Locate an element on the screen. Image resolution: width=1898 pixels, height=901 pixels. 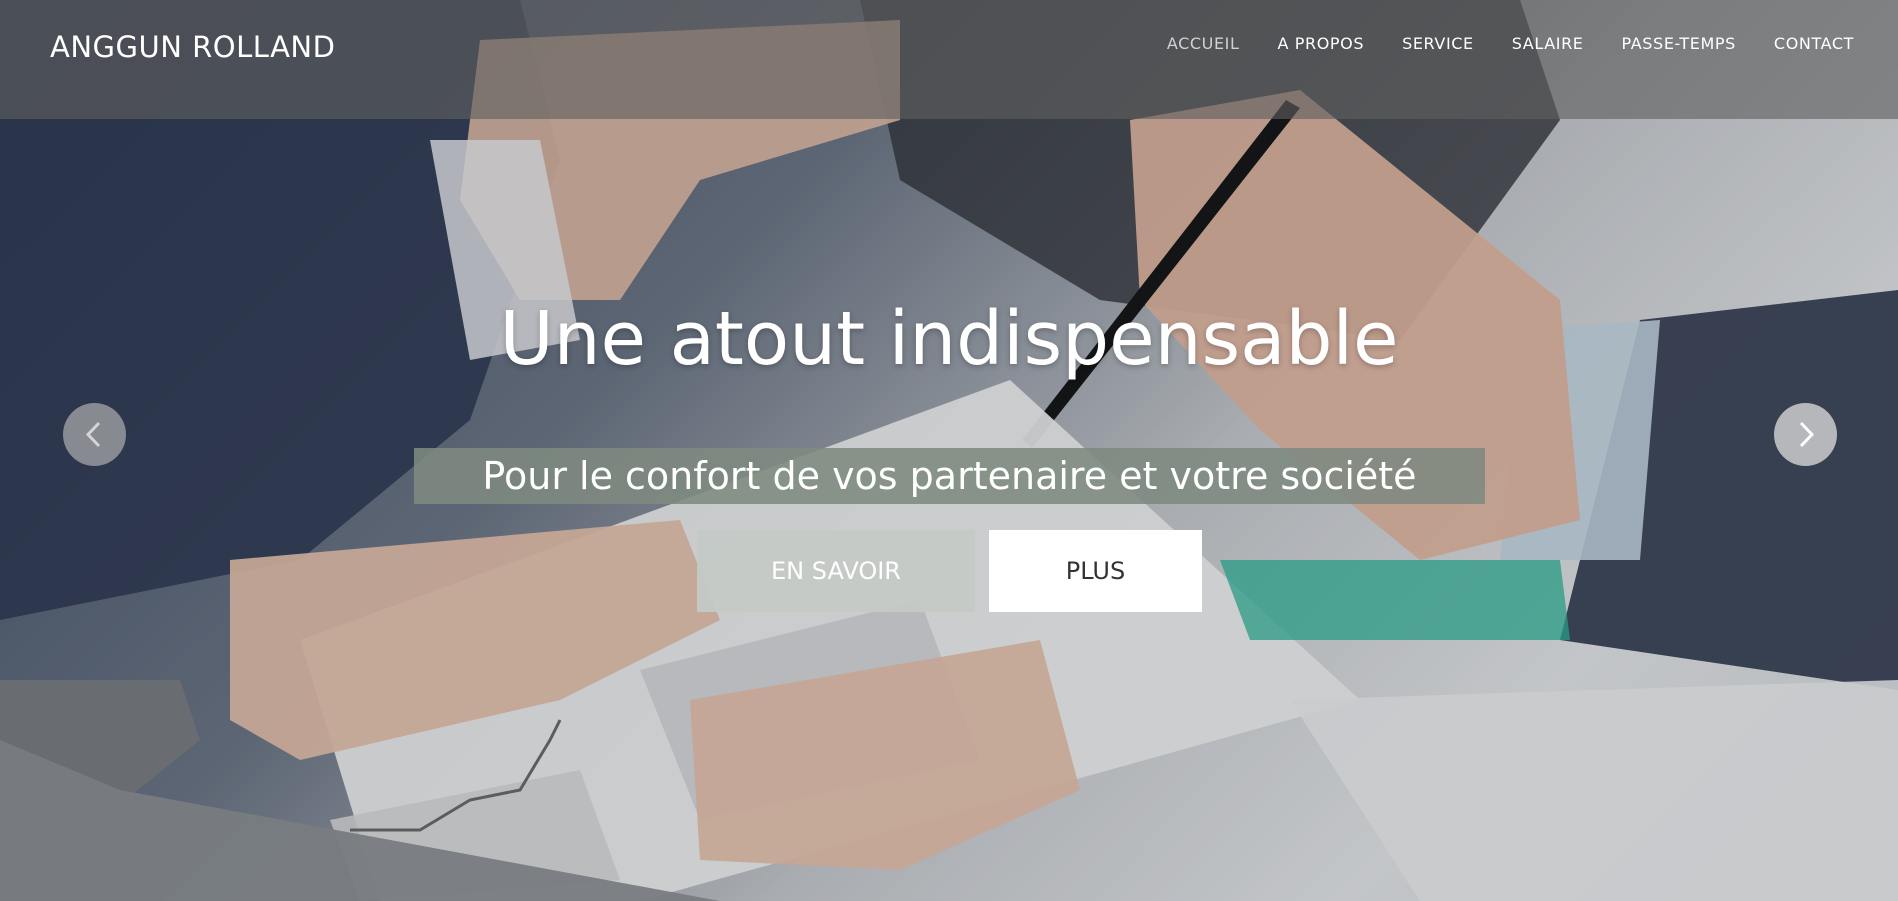
nav-item-accueil: ACCUEIL is located at coordinates (1203, 43).